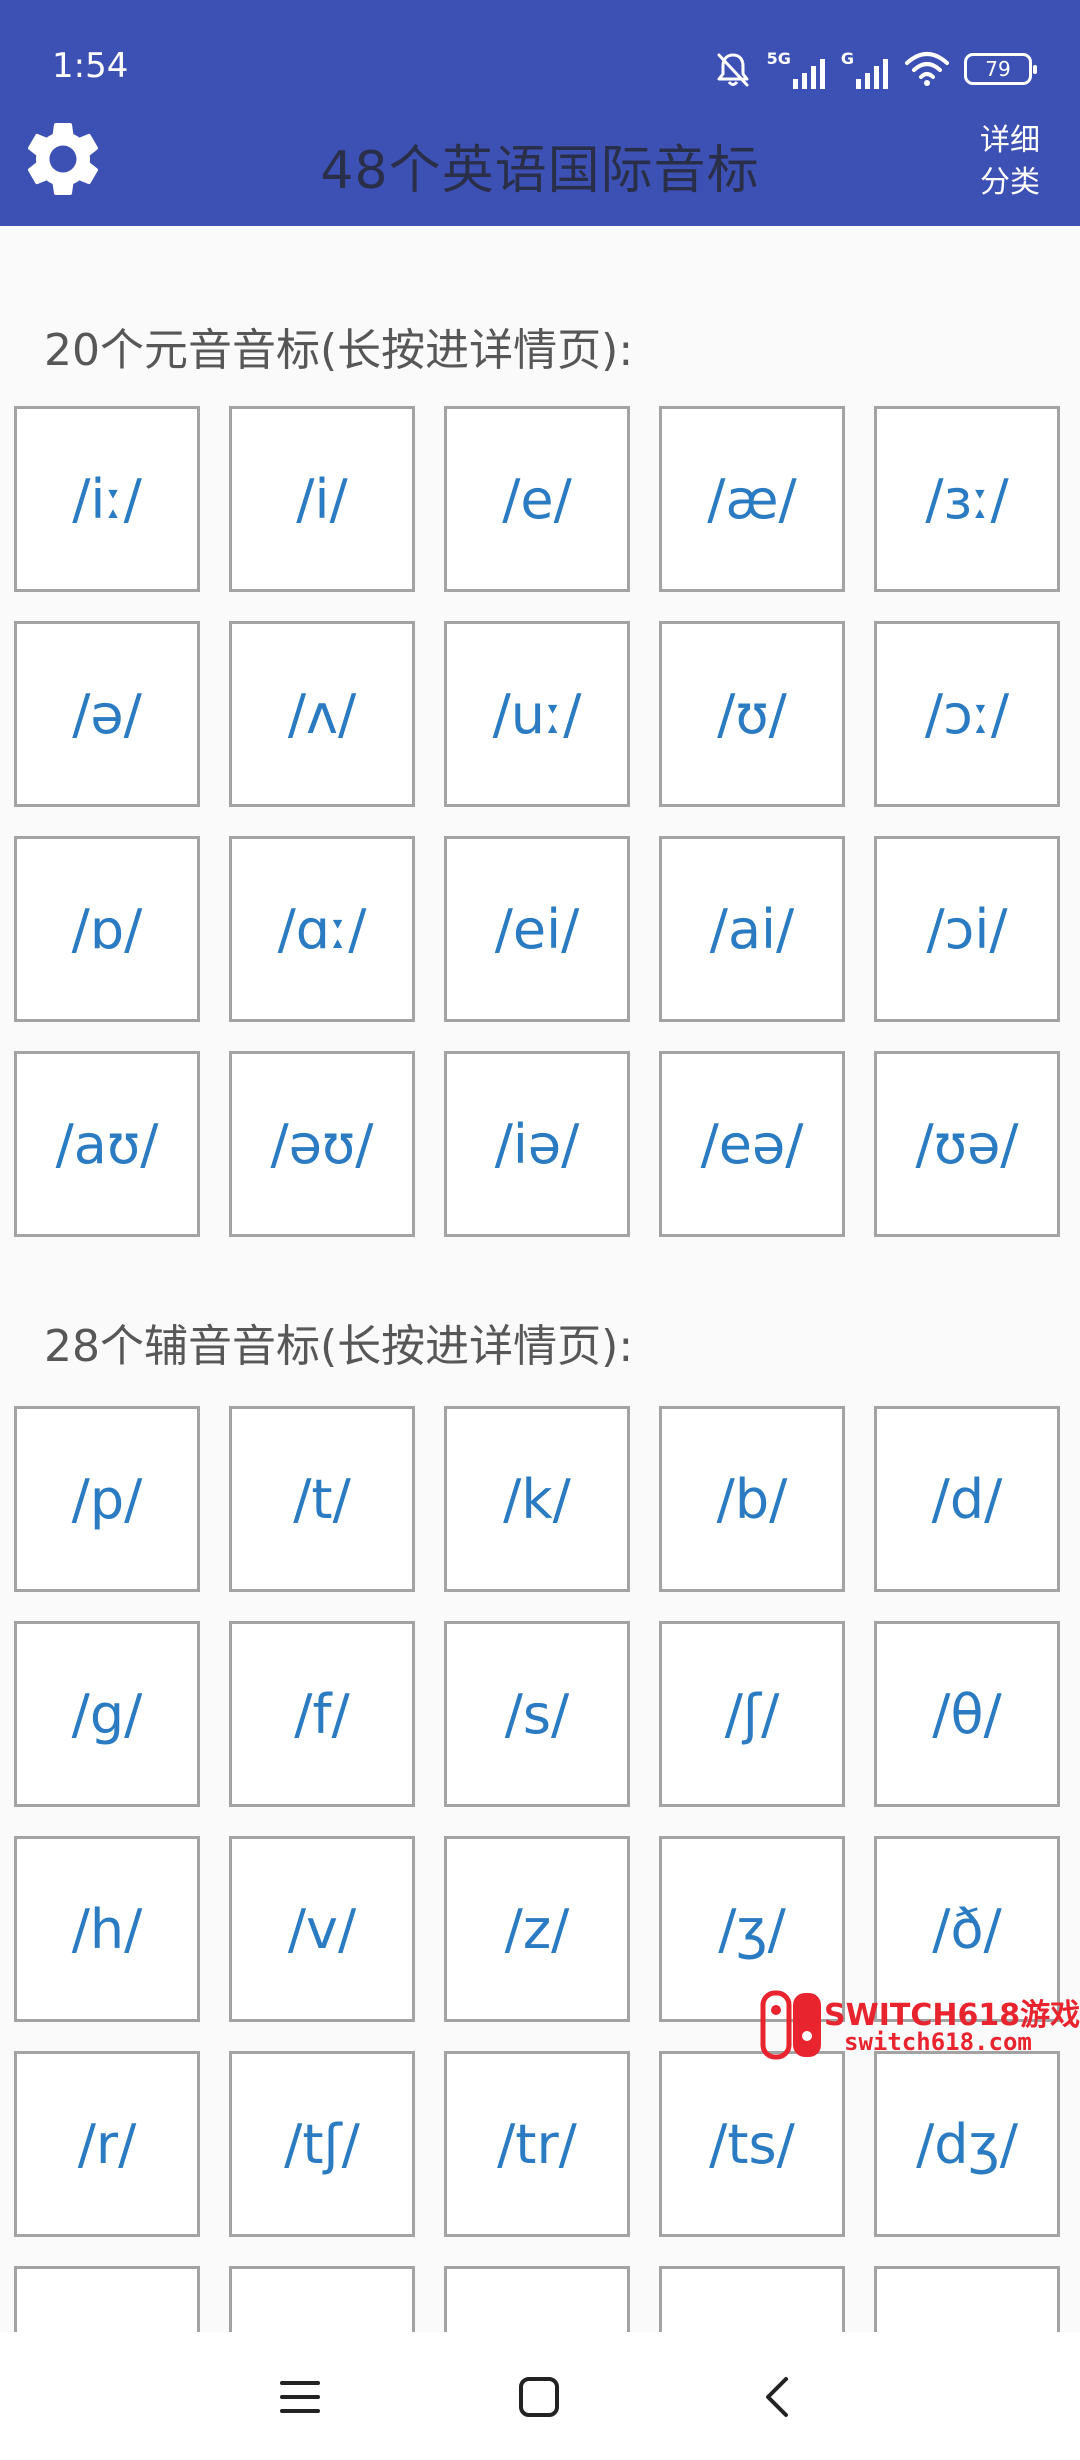 The image size is (1080, 2460). I want to click on consonant-cell: /k/, so click(537, 1499).